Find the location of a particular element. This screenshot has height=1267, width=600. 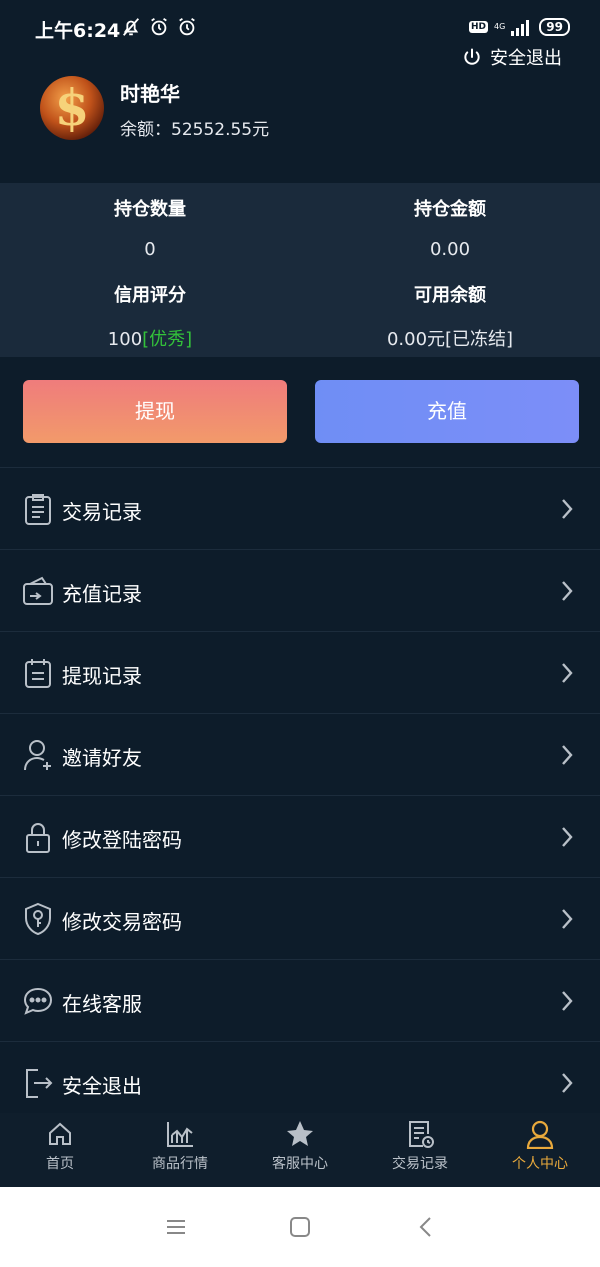

balance-label: 余额： is located at coordinates (145, 130).